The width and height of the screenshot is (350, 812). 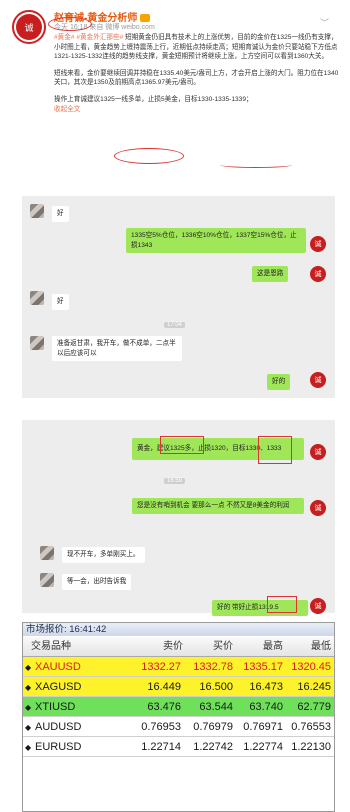 What do you see at coordinates (88, 37) in the screenshot?
I see `post-tags: #黄金# #黄金外汇那些#` at bounding box center [88, 37].